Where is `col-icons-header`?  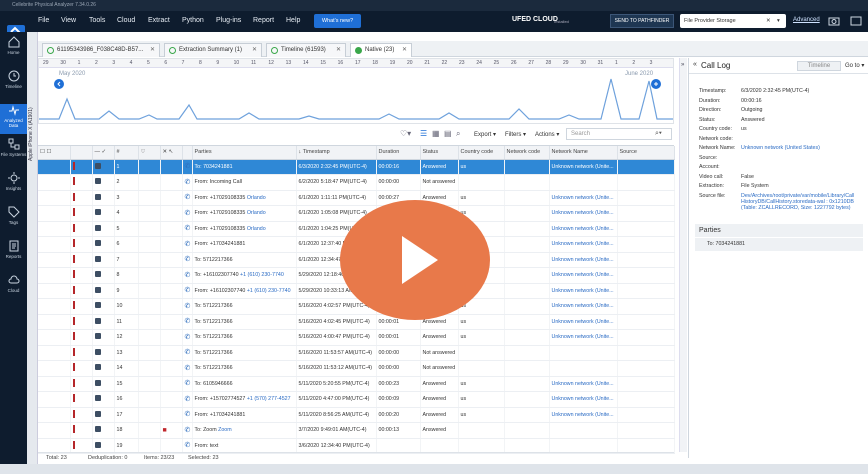 col-icons-header is located at coordinates (187, 153).